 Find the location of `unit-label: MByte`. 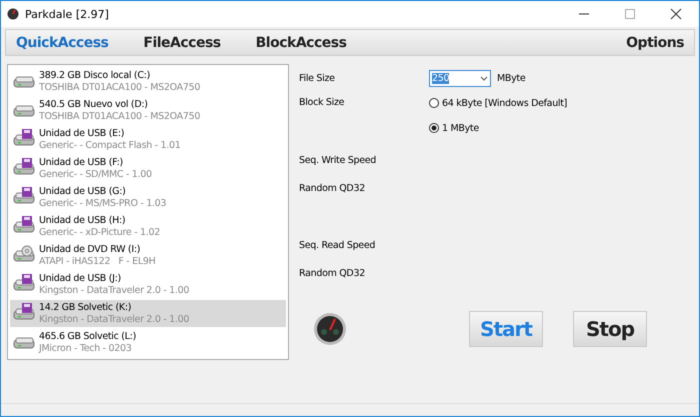

unit-label: MByte is located at coordinates (511, 78).